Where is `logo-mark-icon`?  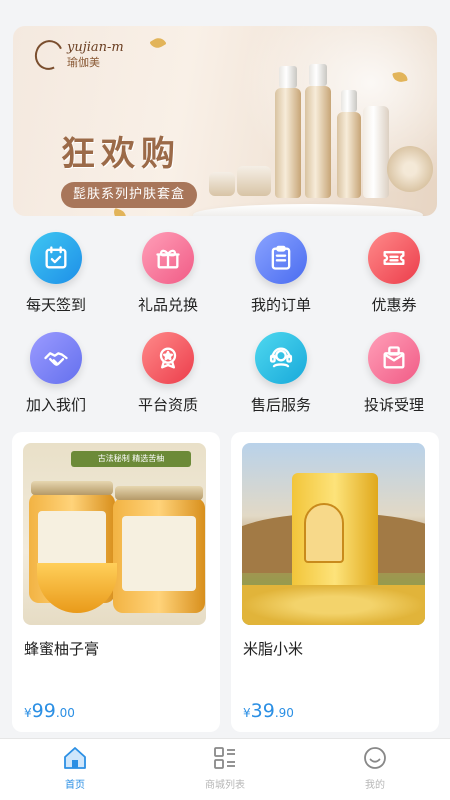
logo-mark-icon is located at coordinates (49, 55).